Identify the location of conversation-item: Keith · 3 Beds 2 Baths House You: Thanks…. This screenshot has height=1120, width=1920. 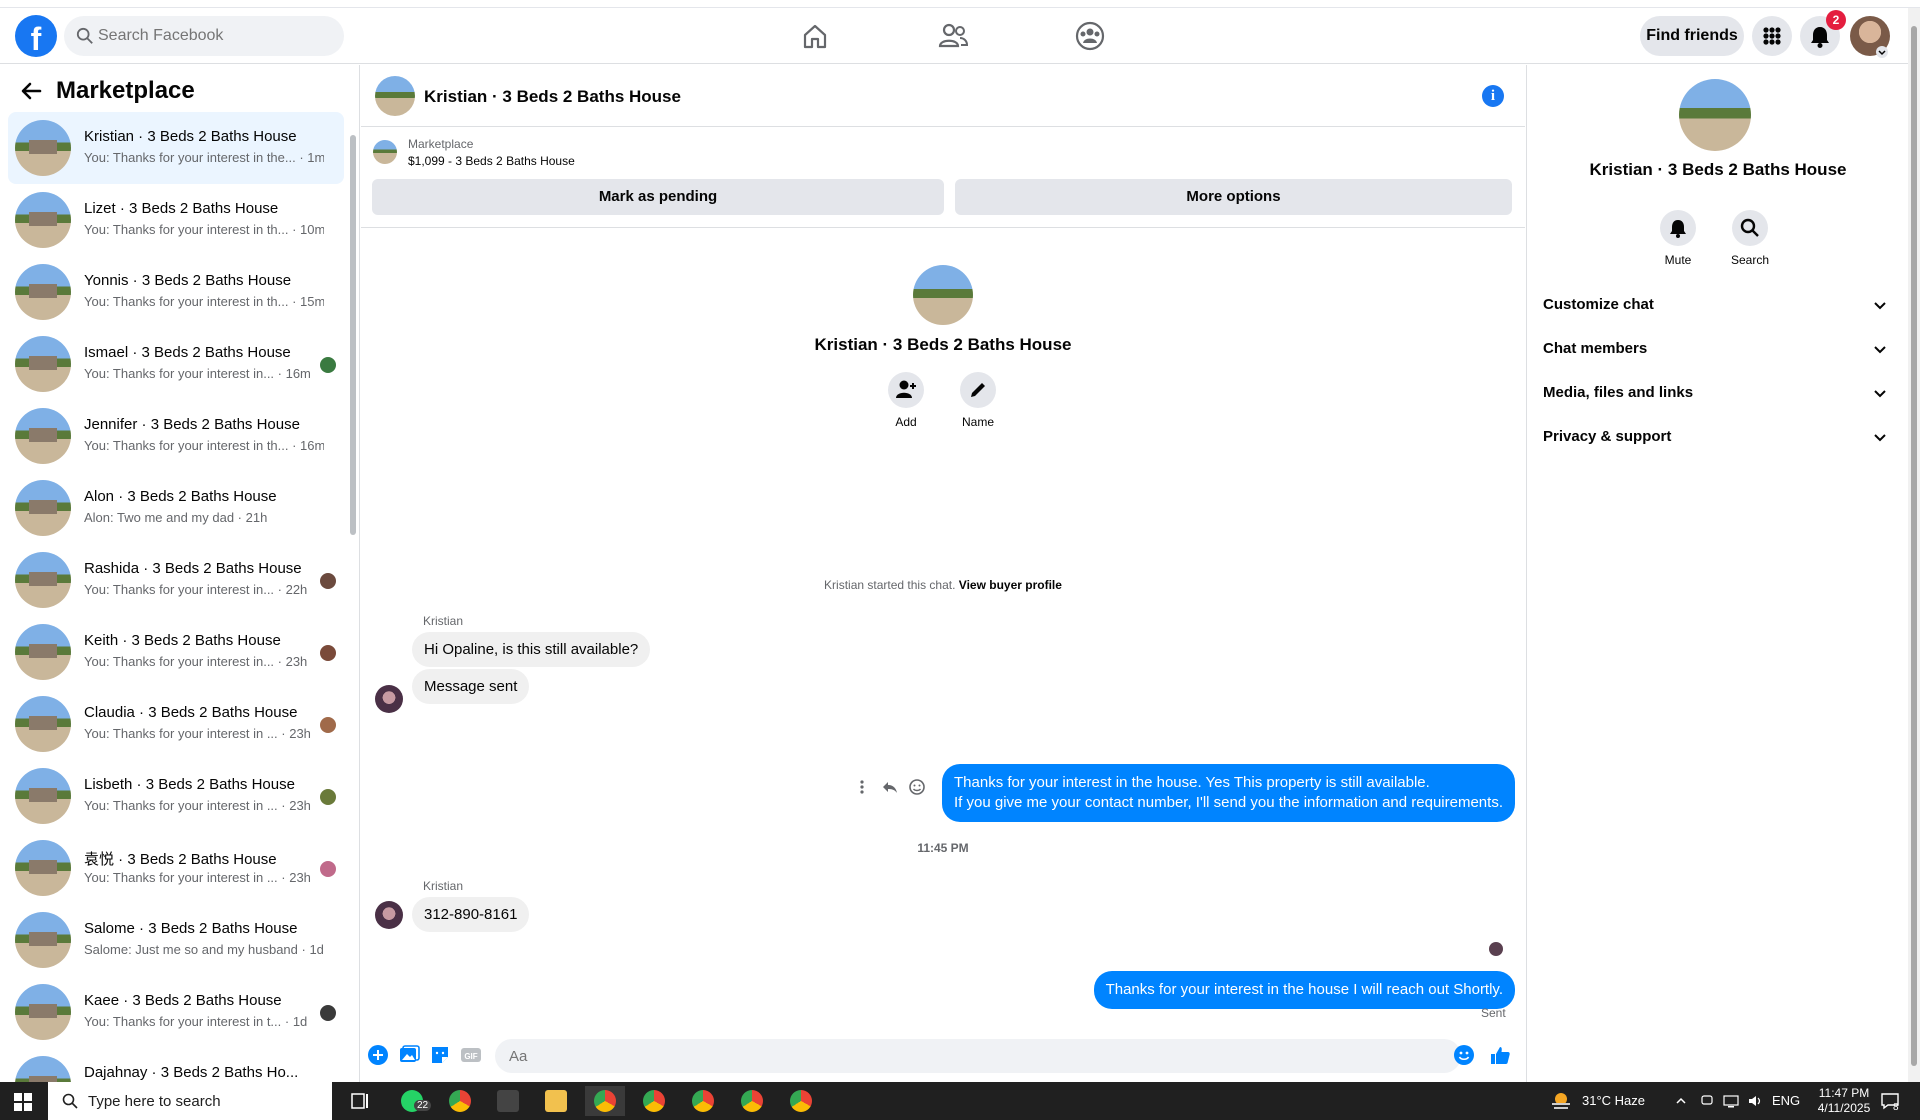
(176, 652).